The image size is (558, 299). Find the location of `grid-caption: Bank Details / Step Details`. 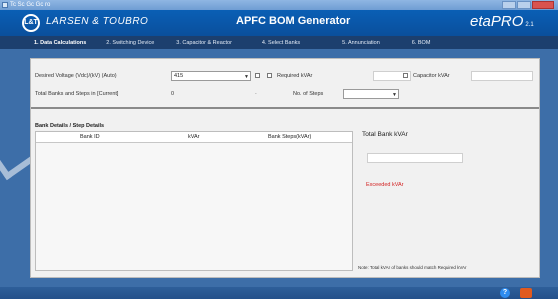

grid-caption: Bank Details / Step Details is located at coordinates (70, 126).